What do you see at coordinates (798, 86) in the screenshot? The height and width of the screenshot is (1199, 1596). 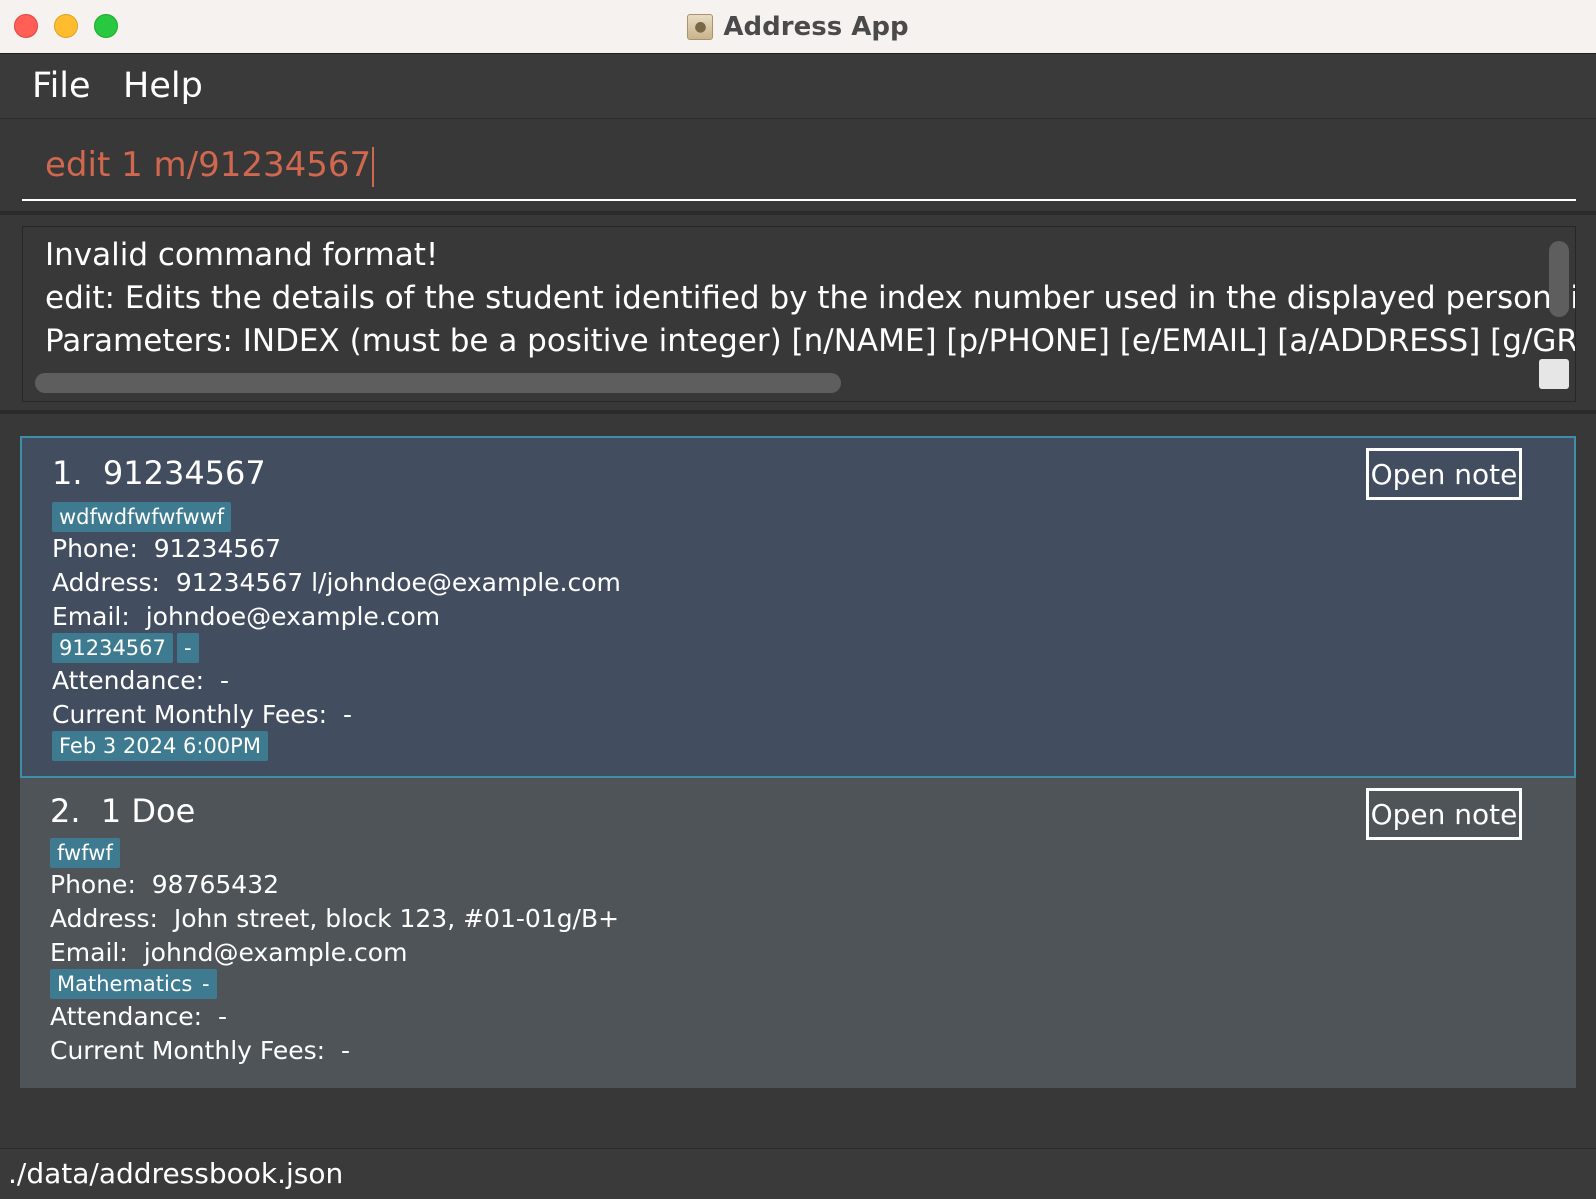 I see `menu-bar: File Help` at bounding box center [798, 86].